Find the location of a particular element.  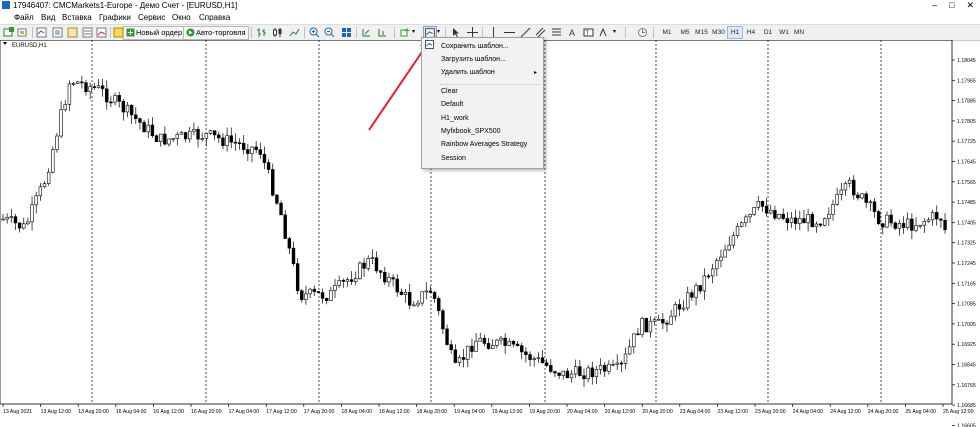

menu-item-delete-template: Удалить шаблон is located at coordinates (468, 73).